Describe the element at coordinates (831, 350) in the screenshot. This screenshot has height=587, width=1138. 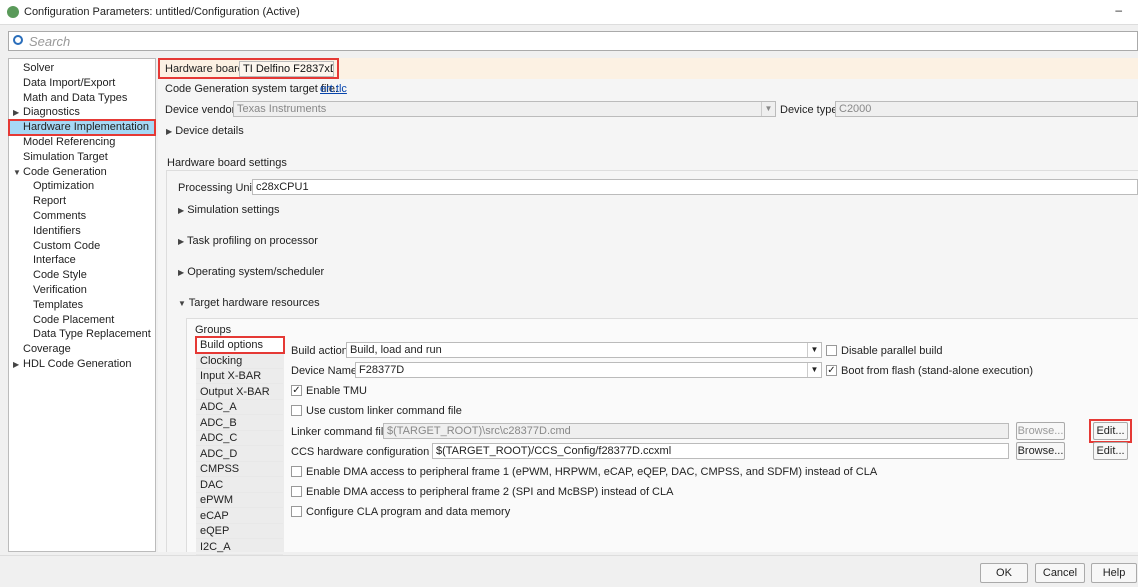
I see `disable-parallel-checkbox` at that location.